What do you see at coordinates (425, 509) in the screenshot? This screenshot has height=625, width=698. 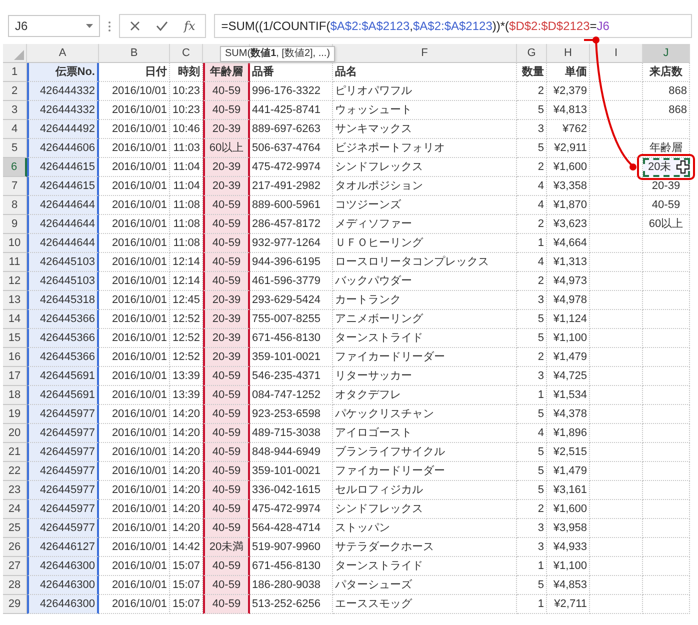 I see `table-cell: シンドフレックス` at bounding box center [425, 509].